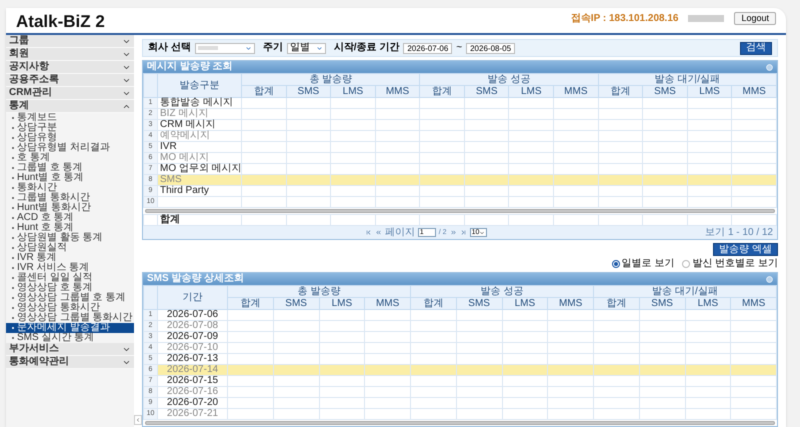 Image resolution: width=800 pixels, height=427 pixels. Describe the element at coordinates (190, 67) in the screenshot. I see `grid-title: 메시지 발송량 조회` at that location.